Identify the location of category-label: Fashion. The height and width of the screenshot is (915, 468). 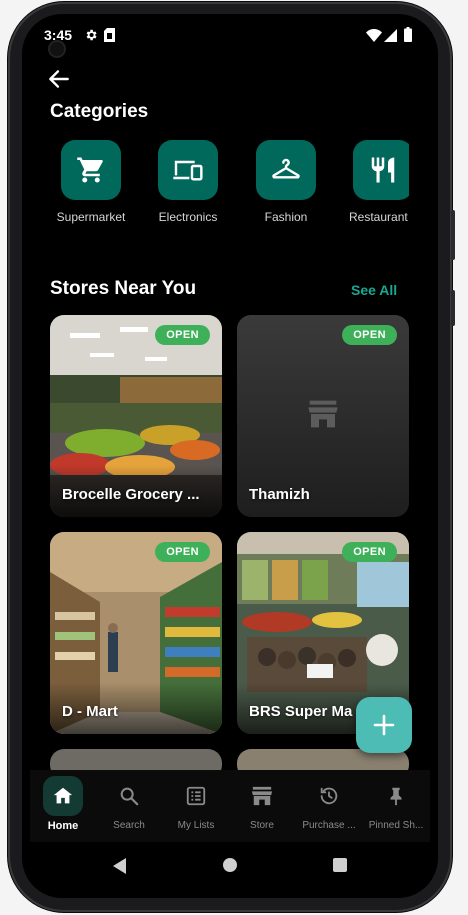
(286, 217).